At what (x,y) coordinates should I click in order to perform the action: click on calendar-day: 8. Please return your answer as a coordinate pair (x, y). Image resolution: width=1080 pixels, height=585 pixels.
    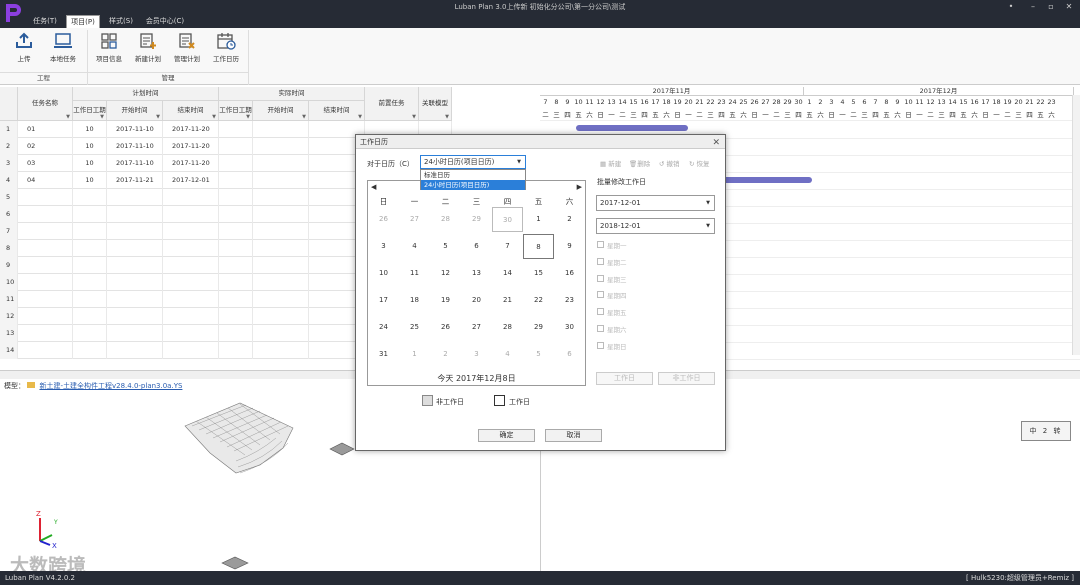
    Looking at the image, I should click on (538, 246).